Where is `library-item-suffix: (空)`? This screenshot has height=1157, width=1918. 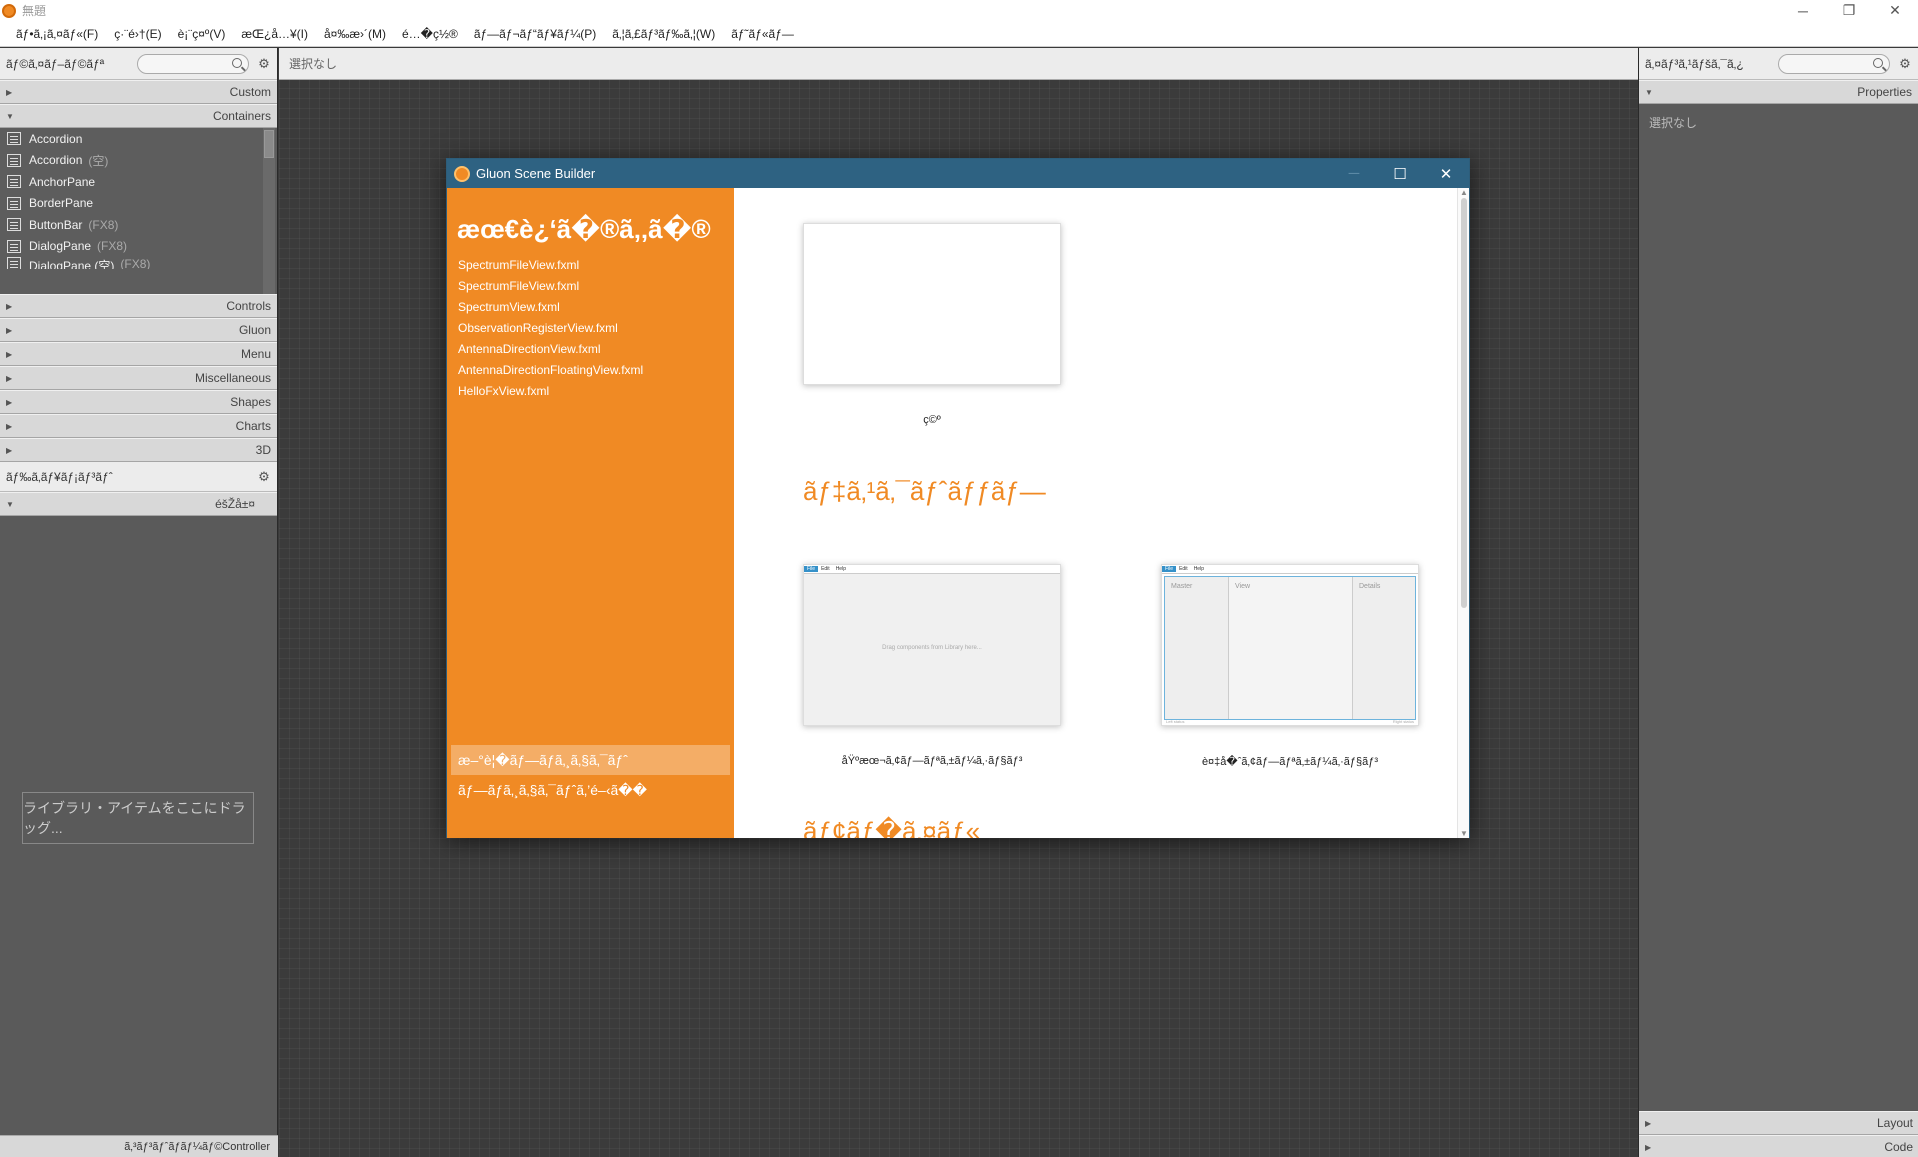 library-item-suffix: (空) is located at coordinates (98, 160).